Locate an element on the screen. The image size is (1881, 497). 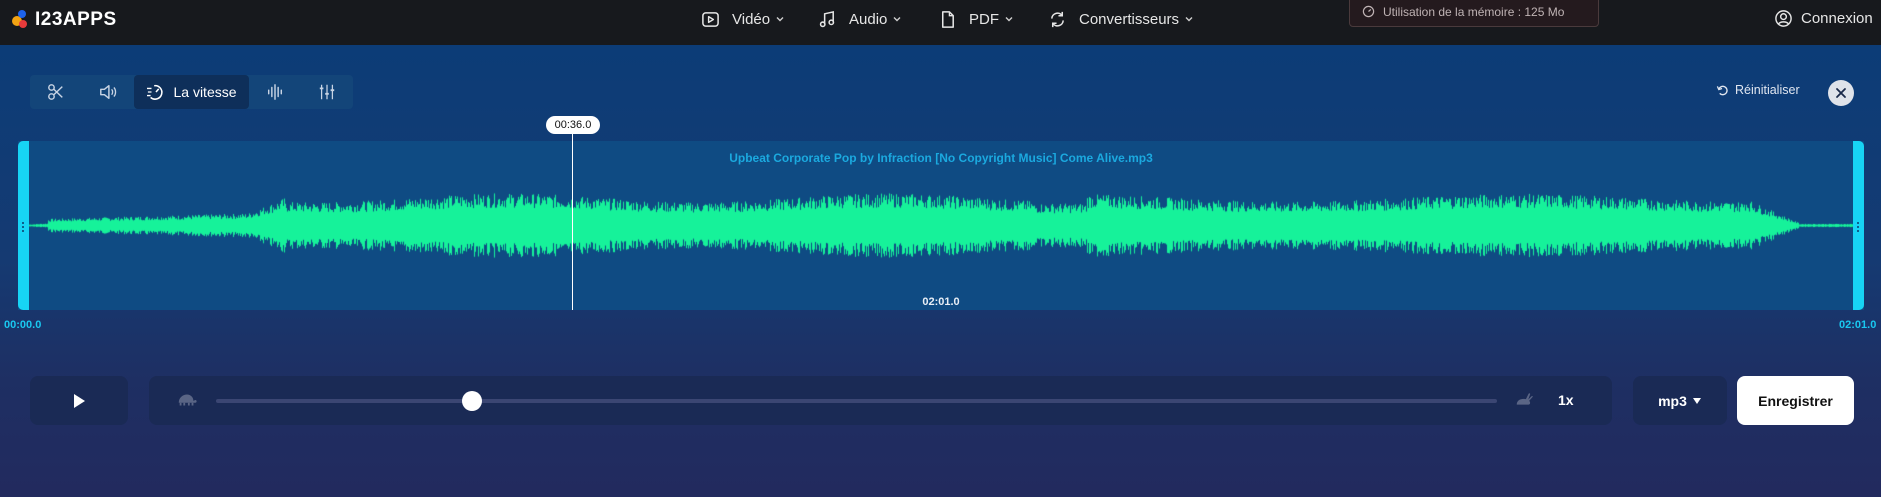
memory-usage-text: Utilisation de la mémoire : 125 Mo is located at coordinates (1474, 11).